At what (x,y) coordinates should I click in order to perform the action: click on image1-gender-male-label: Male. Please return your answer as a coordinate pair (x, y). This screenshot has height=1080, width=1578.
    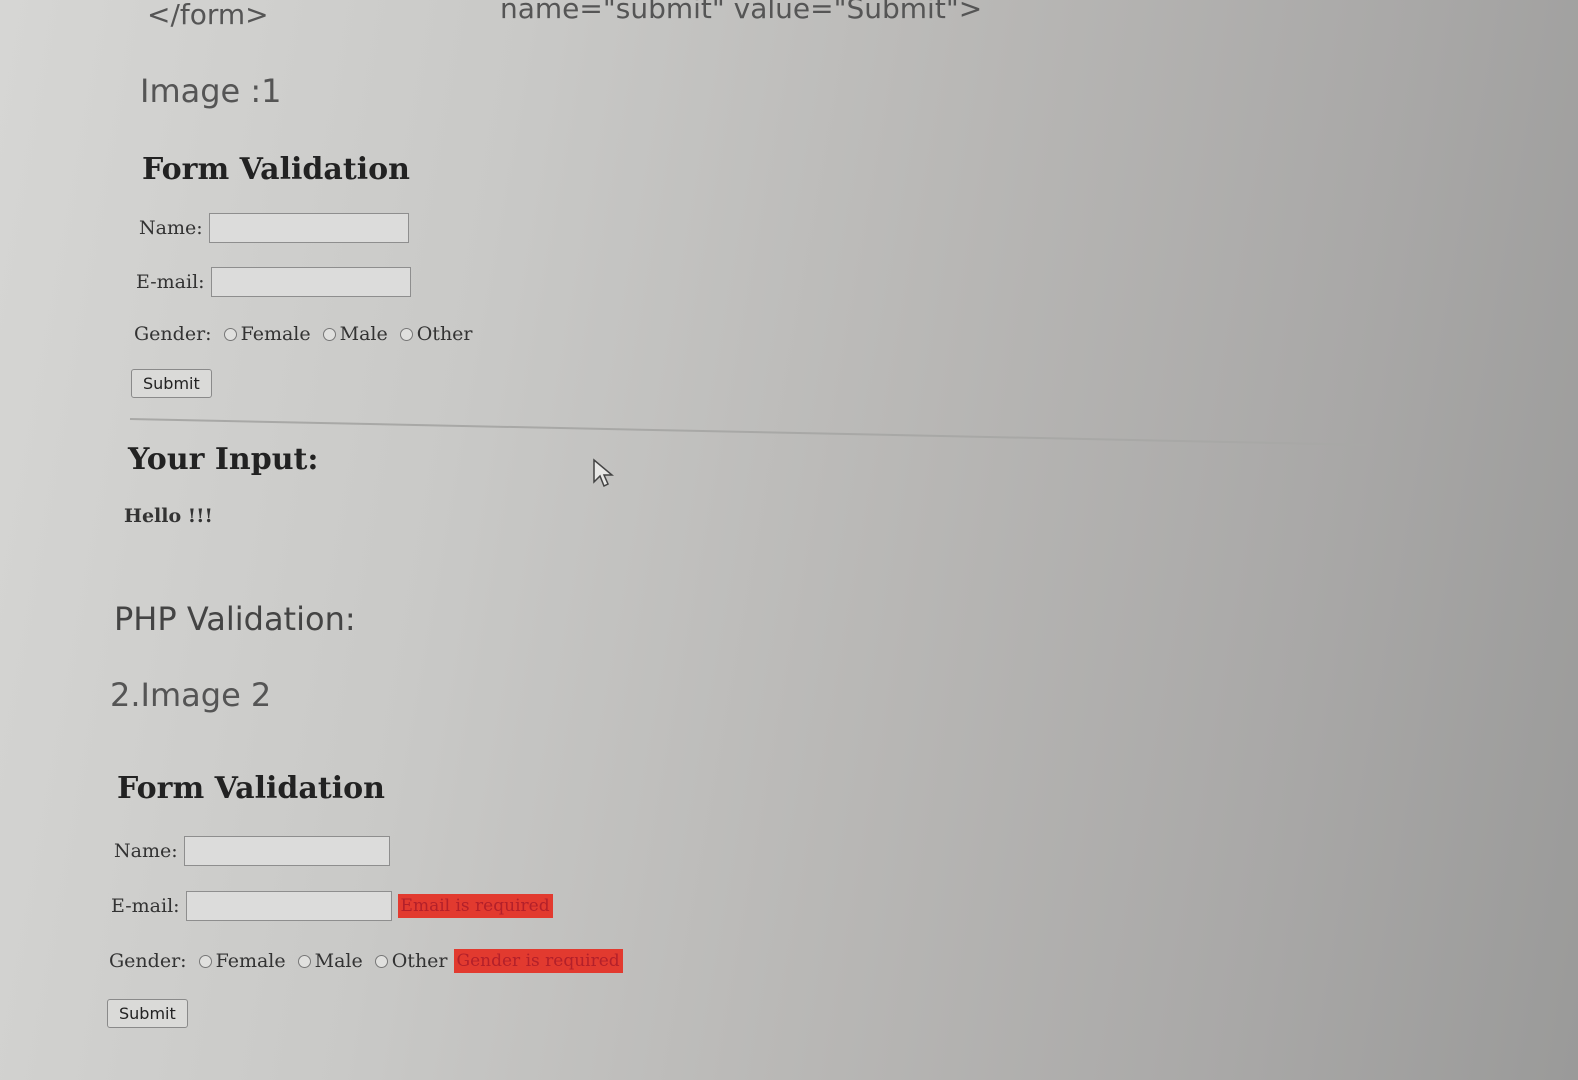
    Looking at the image, I should click on (363, 334).